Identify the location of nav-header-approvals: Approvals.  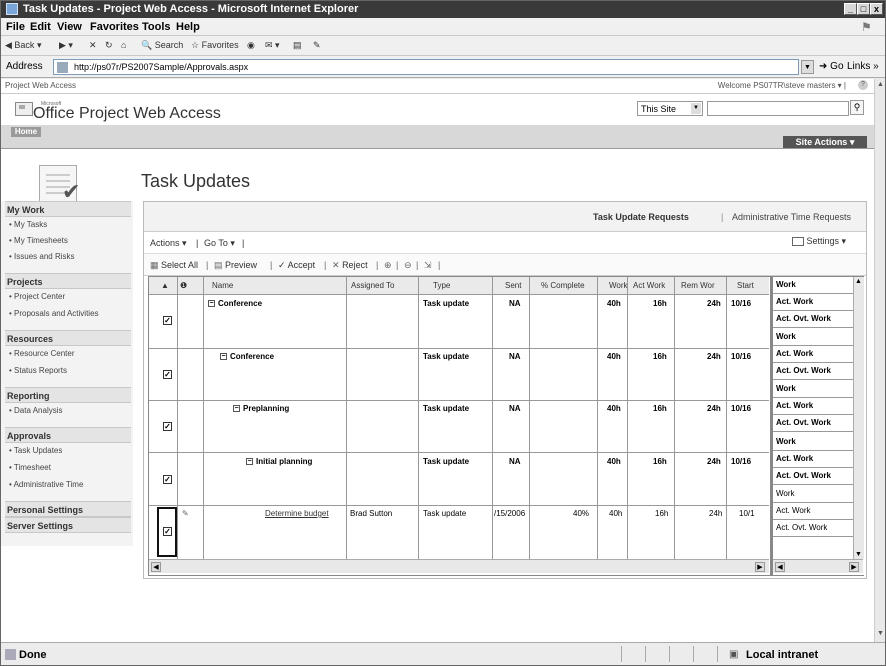
(68, 435).